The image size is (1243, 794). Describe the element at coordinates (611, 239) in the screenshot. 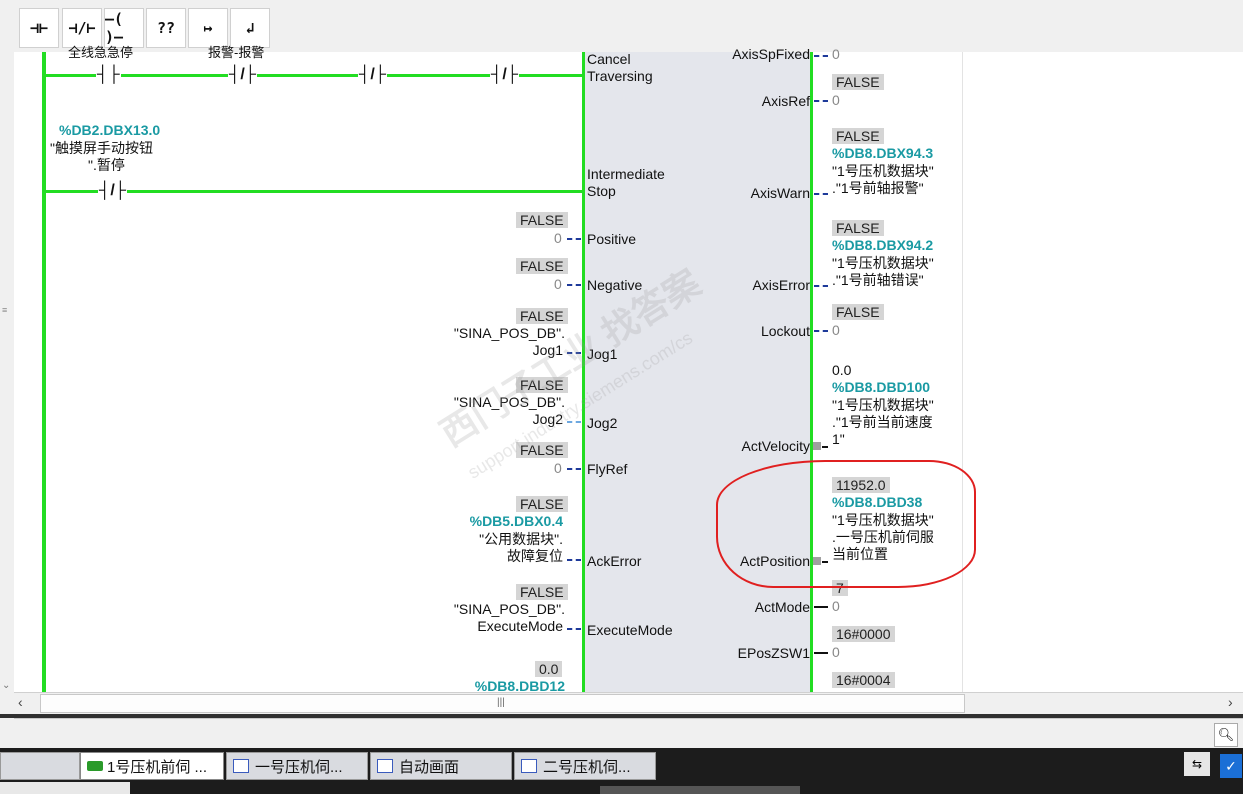

I see `pin-positive: Positive` at that location.